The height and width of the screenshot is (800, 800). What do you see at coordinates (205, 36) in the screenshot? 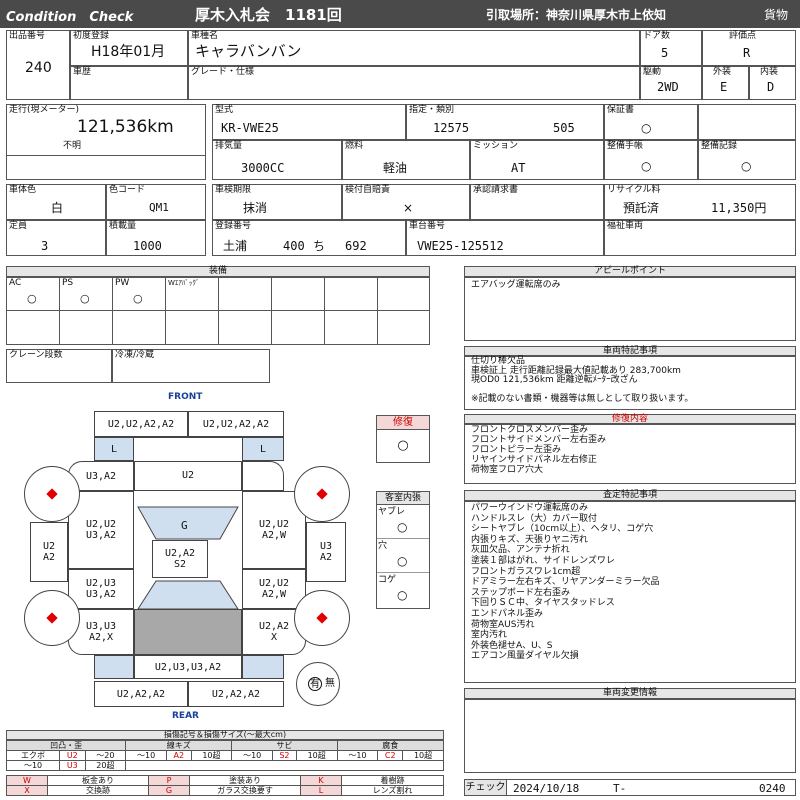
I see `car-name-label: 車種名` at bounding box center [205, 36].